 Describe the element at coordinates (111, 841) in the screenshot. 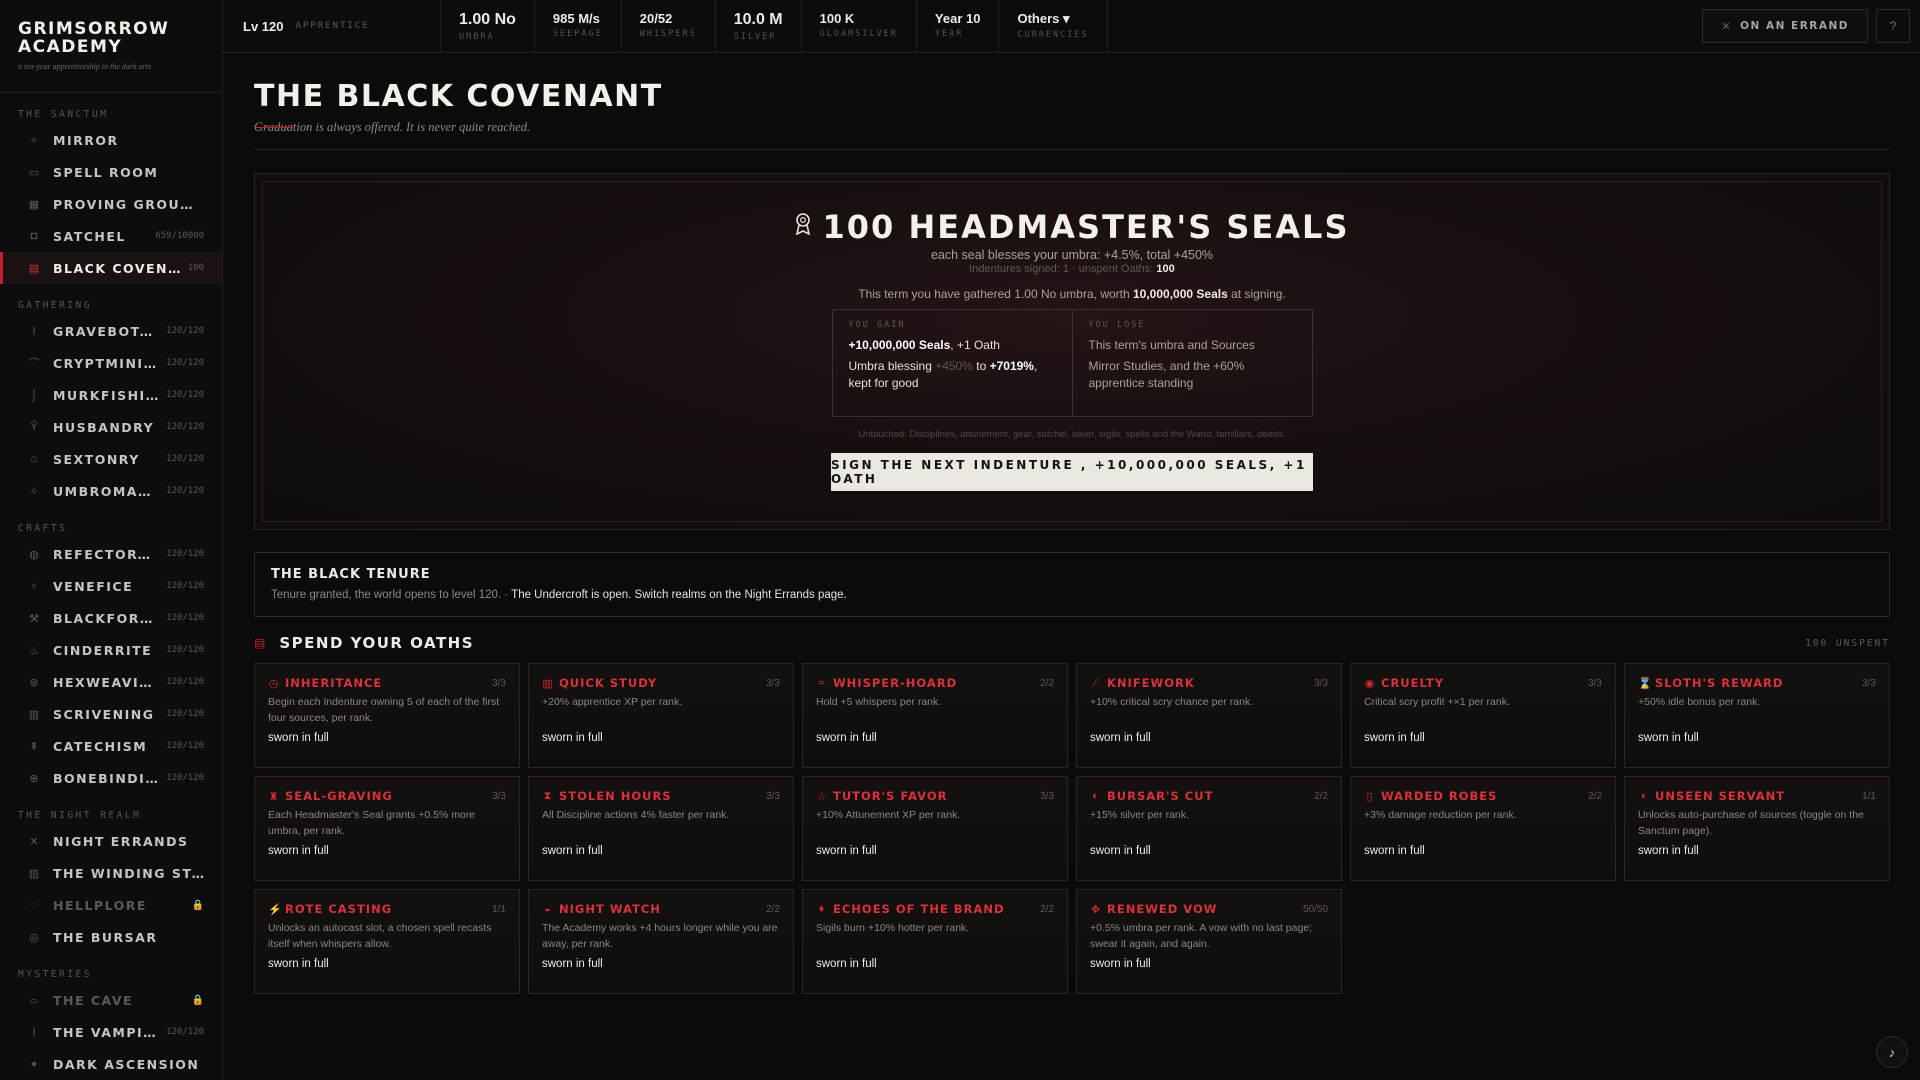

I see `sidebar-item-night-errands: ✕ NIGHT ERRANDS` at that location.